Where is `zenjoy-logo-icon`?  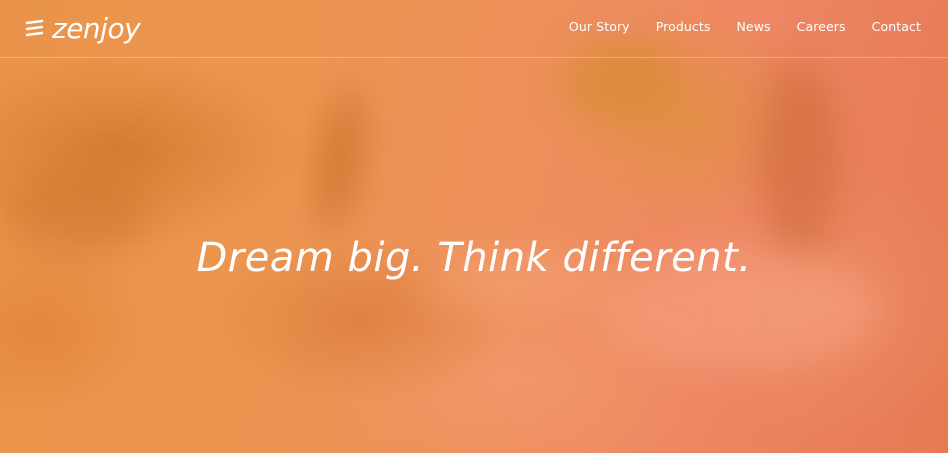
zenjoy-logo-icon is located at coordinates (34, 28).